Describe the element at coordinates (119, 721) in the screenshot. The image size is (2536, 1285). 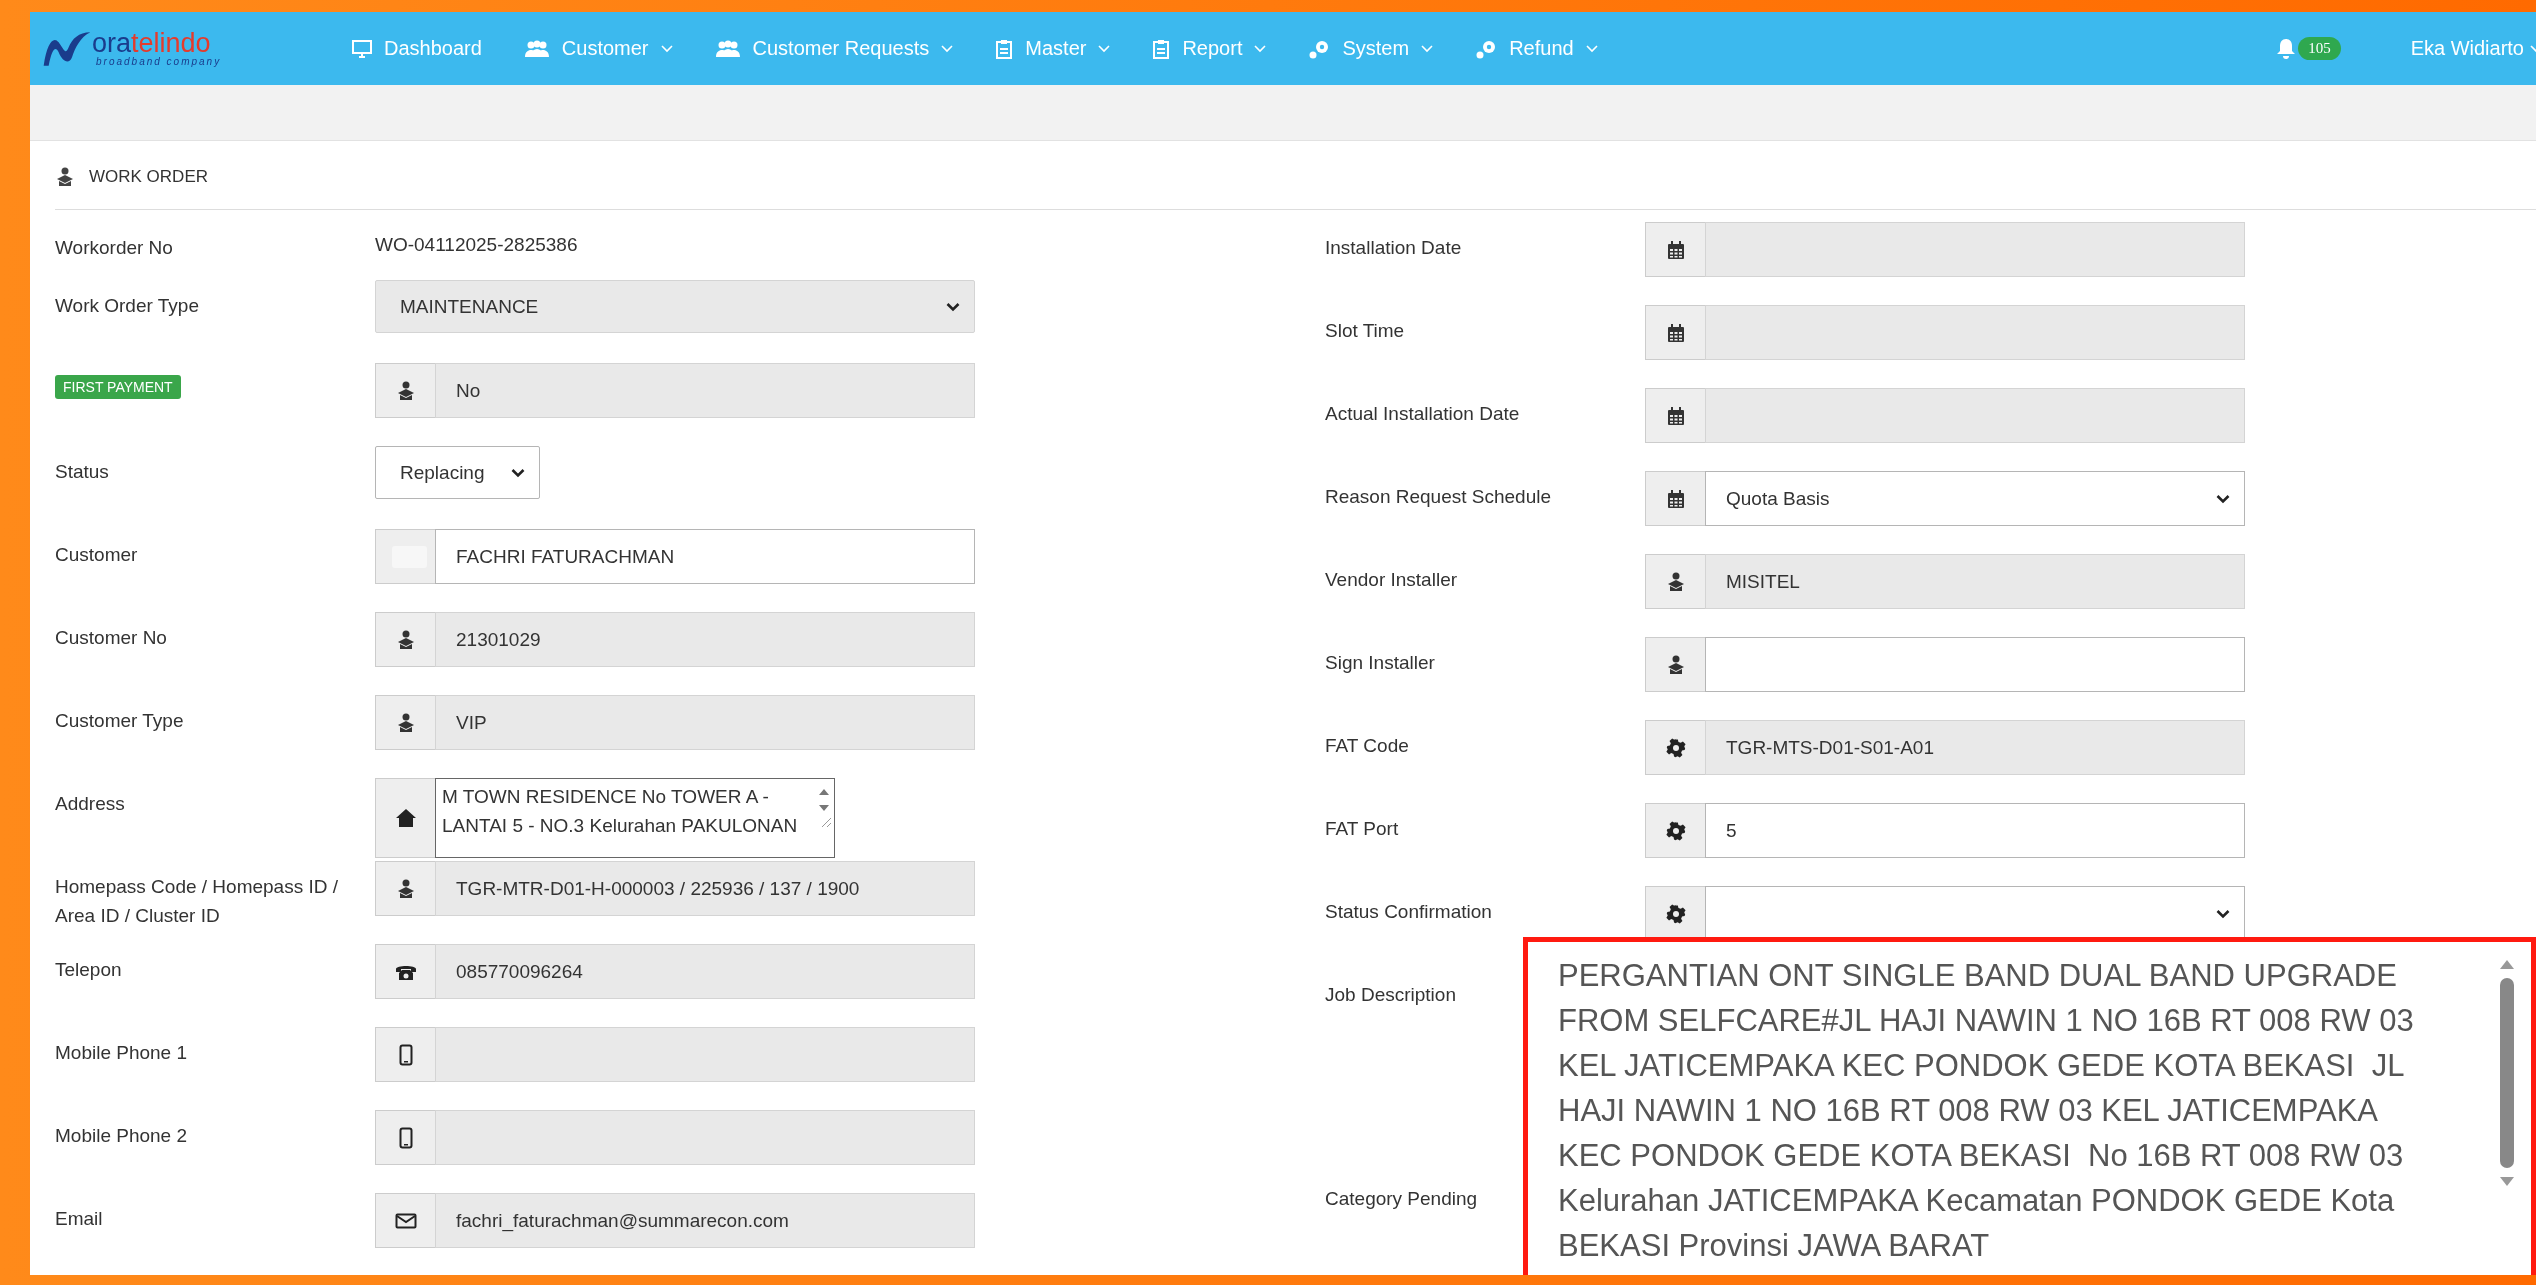
I see `field-label: Customer Type` at that location.